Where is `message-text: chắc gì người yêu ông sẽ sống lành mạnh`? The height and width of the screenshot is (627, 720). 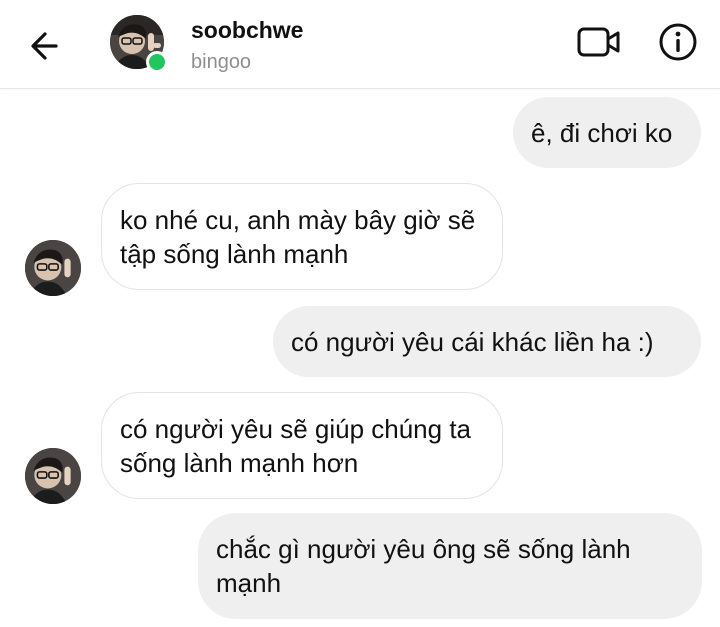 message-text: chắc gì người yêu ông sẽ sống lành mạnh is located at coordinates (423, 566).